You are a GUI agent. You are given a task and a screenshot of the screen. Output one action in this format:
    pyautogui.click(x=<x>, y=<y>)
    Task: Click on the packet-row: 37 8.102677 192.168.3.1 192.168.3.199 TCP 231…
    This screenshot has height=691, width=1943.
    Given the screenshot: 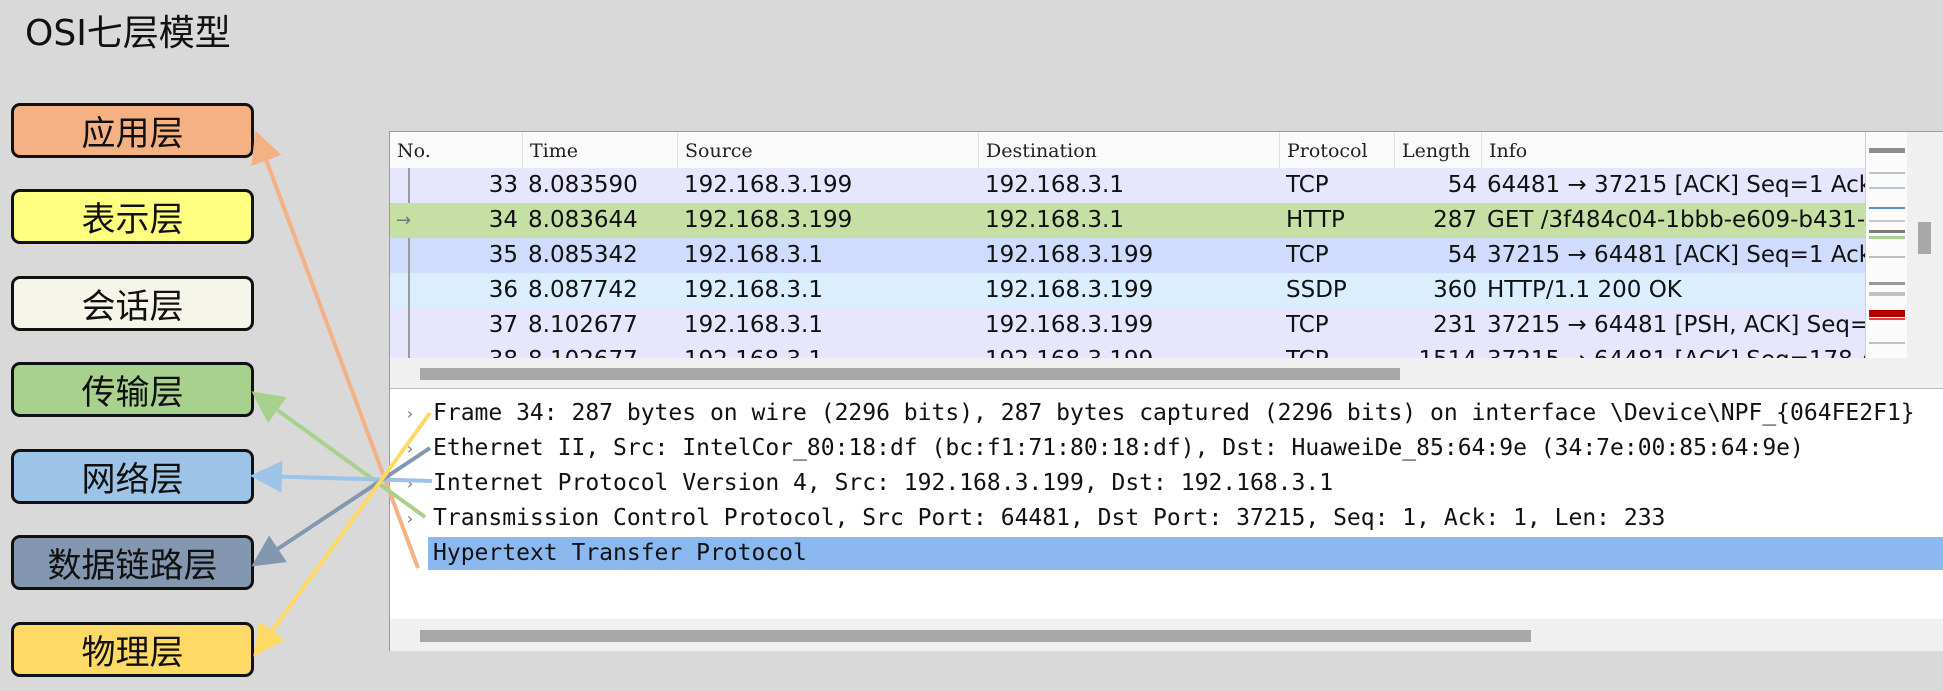 What is the action you would take?
    pyautogui.click(x=1127, y=325)
    